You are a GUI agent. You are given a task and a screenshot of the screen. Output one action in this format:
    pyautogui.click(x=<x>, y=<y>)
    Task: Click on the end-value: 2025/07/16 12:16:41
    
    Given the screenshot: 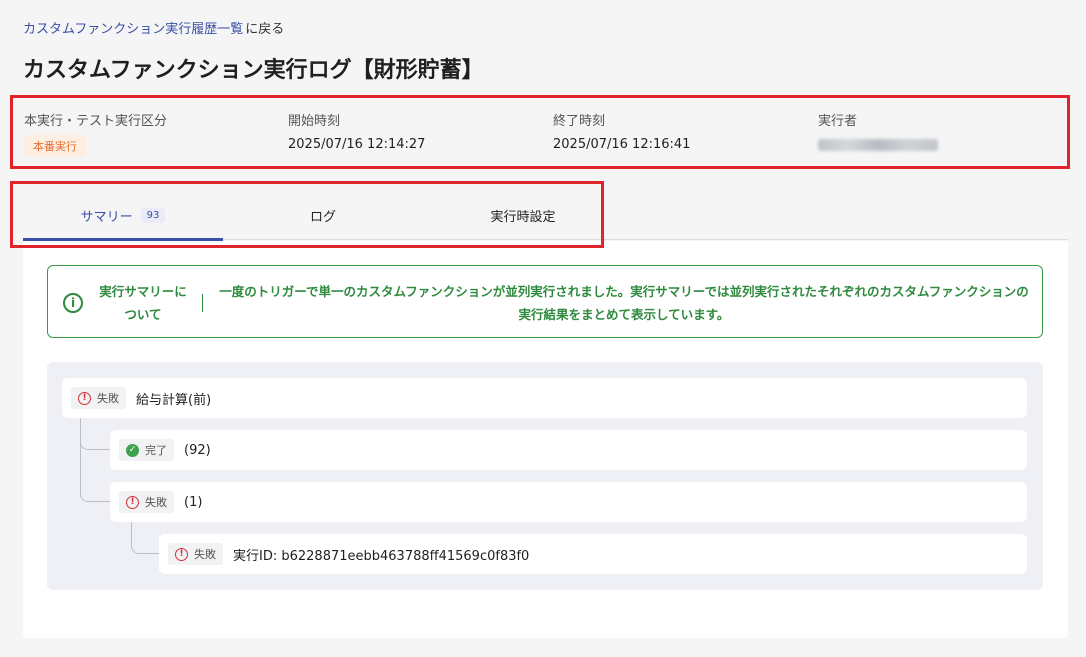 What is the action you would take?
    pyautogui.click(x=622, y=144)
    